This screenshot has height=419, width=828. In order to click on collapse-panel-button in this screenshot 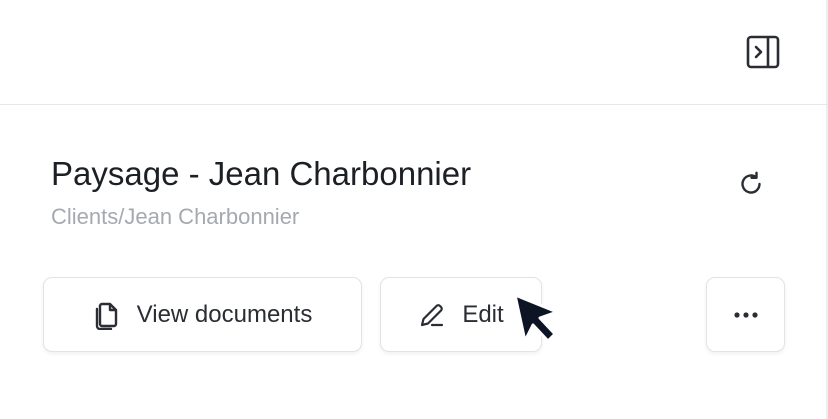, I will do `click(763, 52)`.